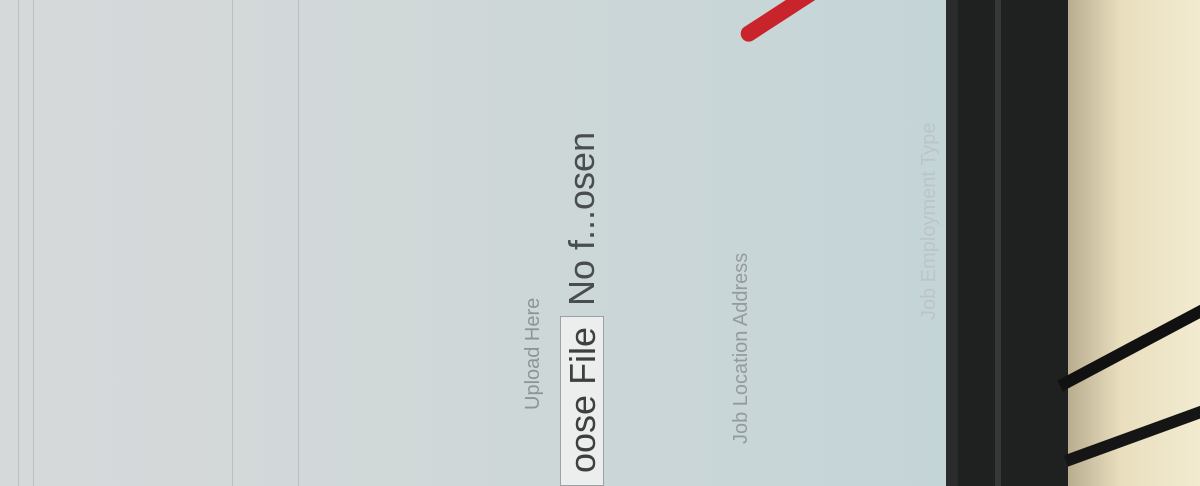 Image resolution: width=1200 pixels, height=486 pixels. What do you see at coordinates (533, 353) in the screenshot?
I see `upload-label: Upload Here` at bounding box center [533, 353].